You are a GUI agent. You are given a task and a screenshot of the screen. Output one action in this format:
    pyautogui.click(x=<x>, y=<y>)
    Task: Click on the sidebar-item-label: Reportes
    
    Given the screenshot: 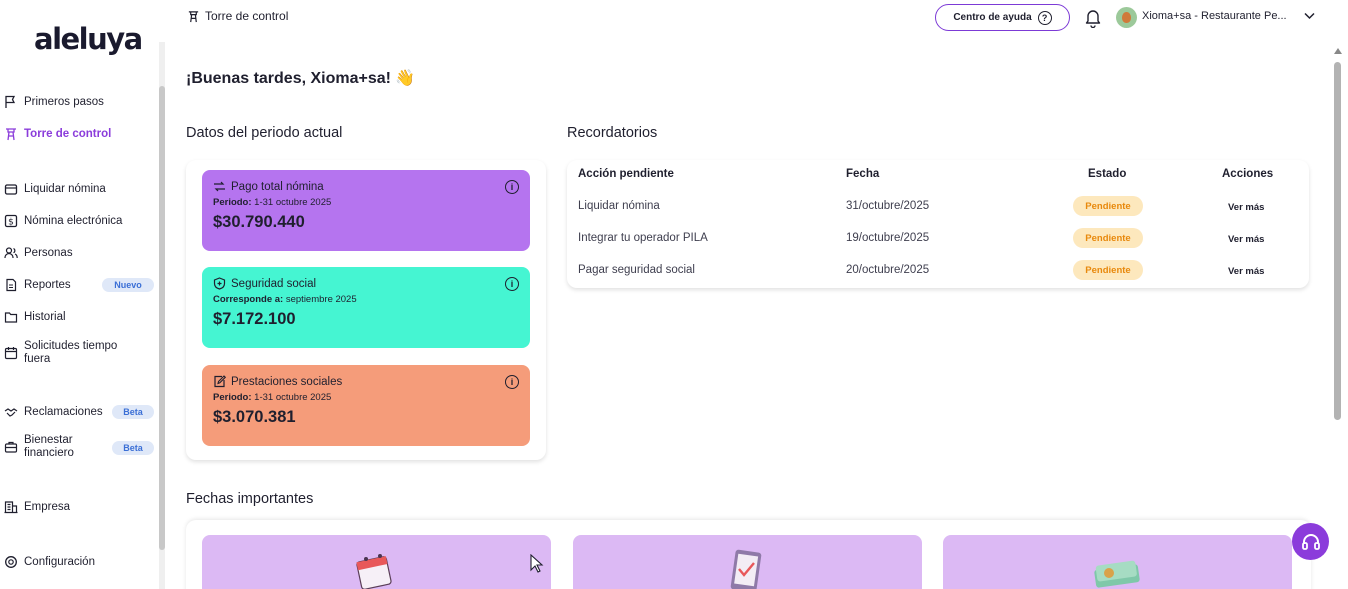 What is the action you would take?
    pyautogui.click(x=47, y=284)
    